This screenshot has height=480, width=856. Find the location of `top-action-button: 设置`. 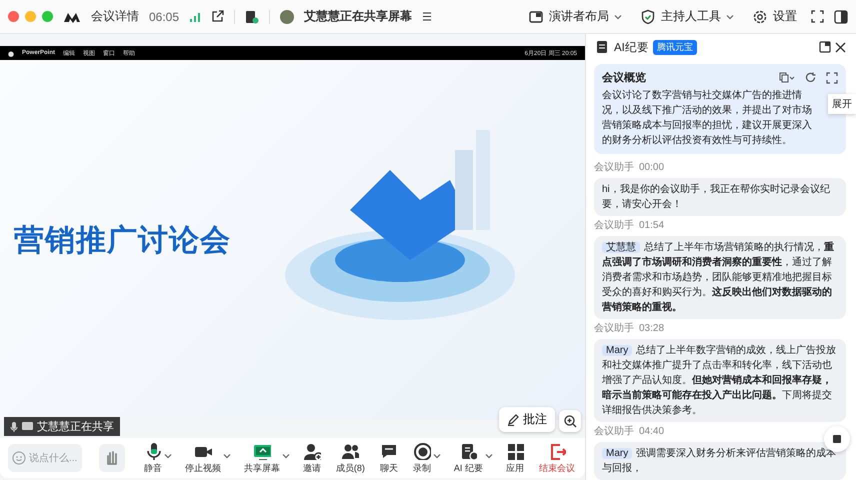

top-action-button: 设置 is located at coordinates (774, 16).